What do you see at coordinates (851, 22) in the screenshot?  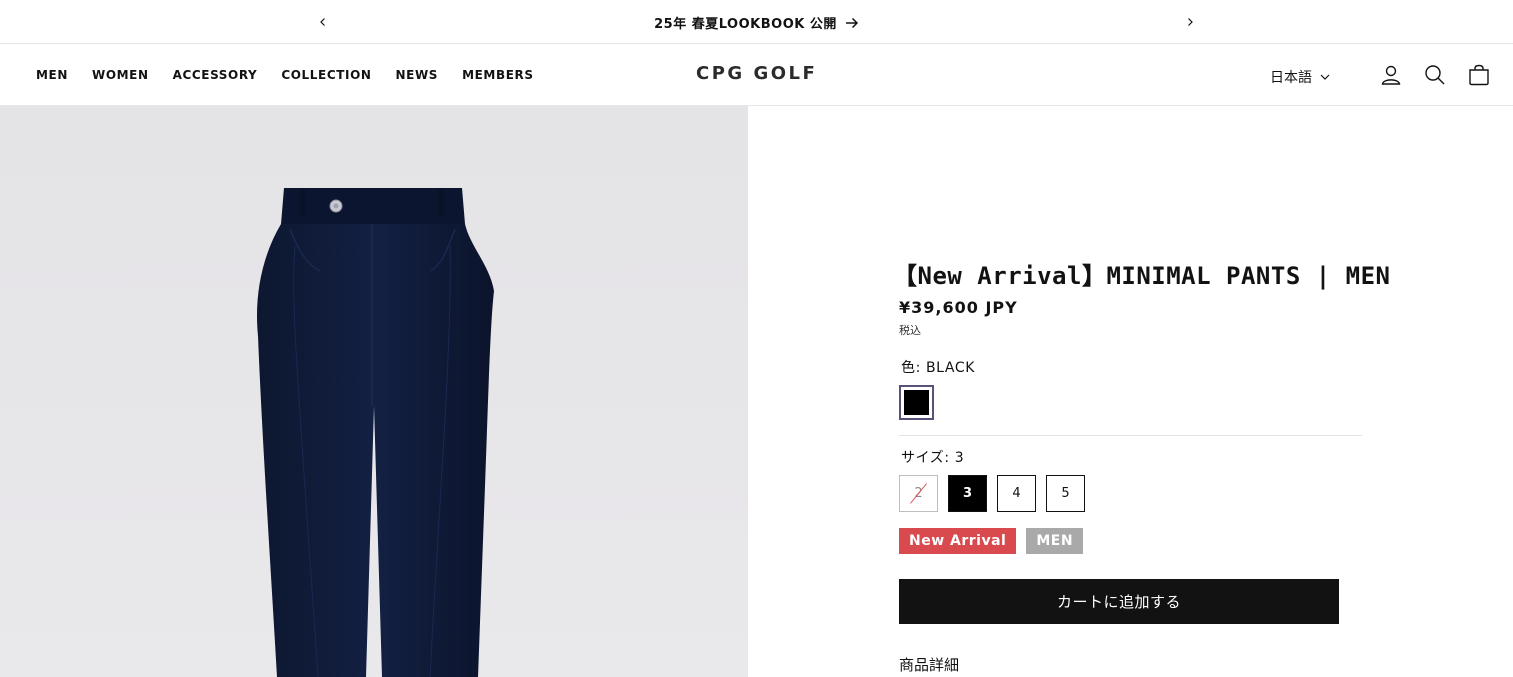 I see `arrow-right-icon` at bounding box center [851, 22].